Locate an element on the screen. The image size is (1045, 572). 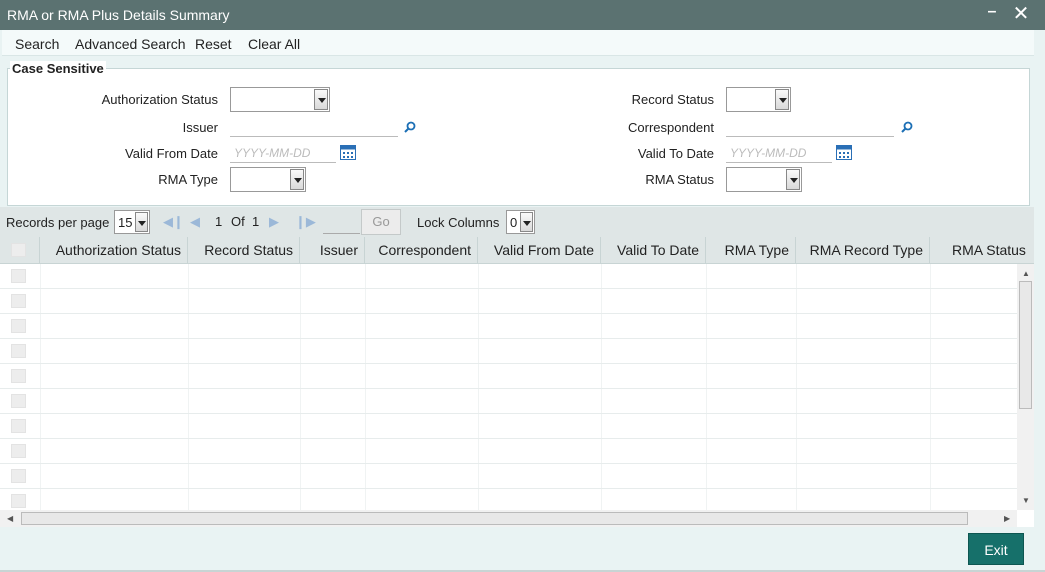
record-status-label: Record Status is located at coordinates (672, 99).